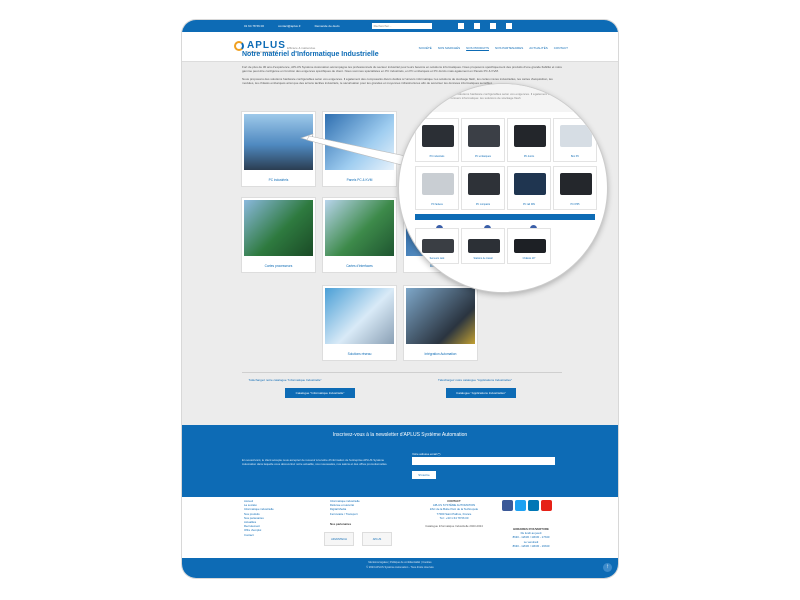  I want to click on zoom-product-label: PC rail DIN, so click(529, 204).